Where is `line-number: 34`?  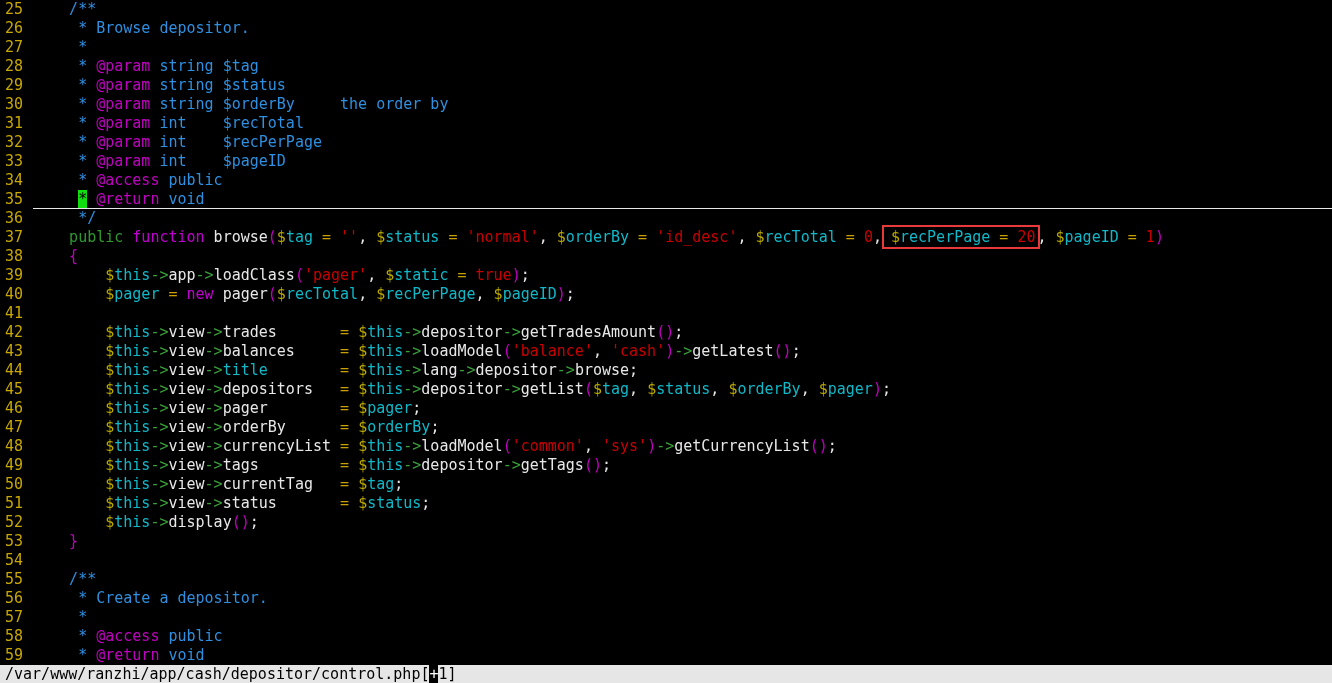
line-number: 34 is located at coordinates (14, 180).